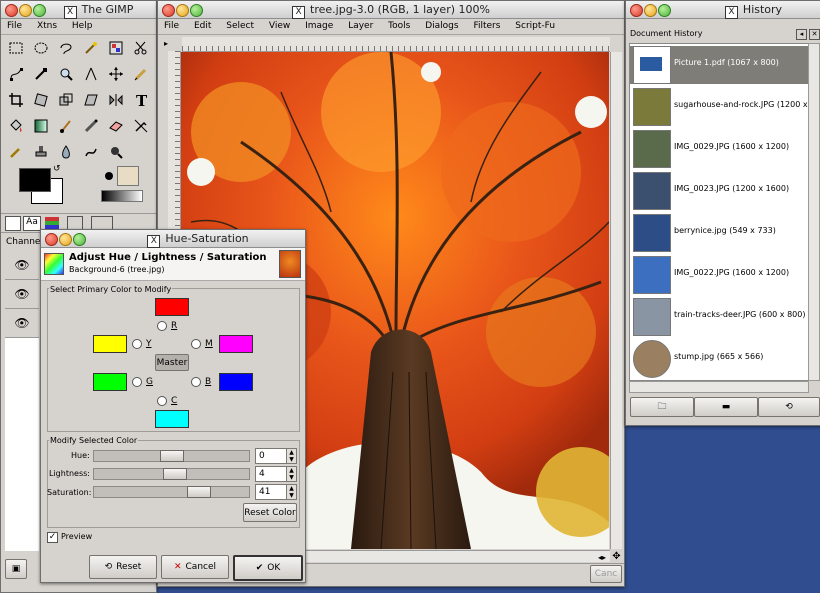 The width and height of the screenshot is (820, 593). I want to click on list-item: IMG_0023.JPG (1200 x 1600), so click(719, 191).